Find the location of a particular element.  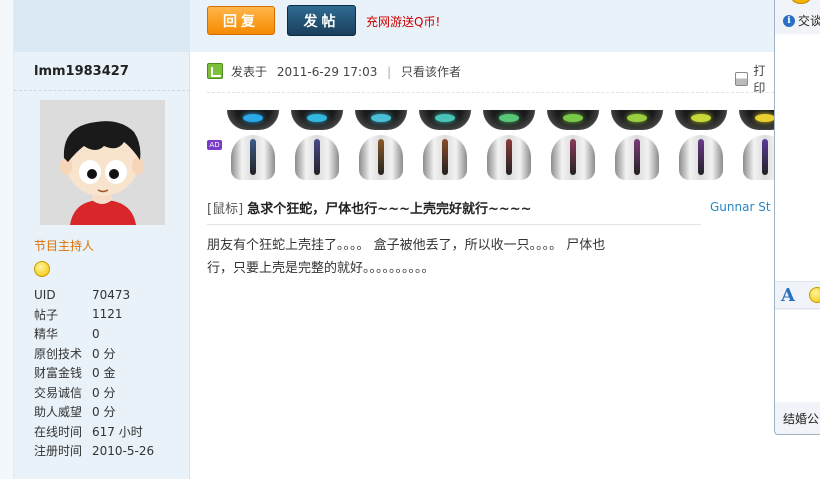

post-body-line: 行，只要上壳是完整的就好。。。。。。。。。。 is located at coordinates (321, 268).